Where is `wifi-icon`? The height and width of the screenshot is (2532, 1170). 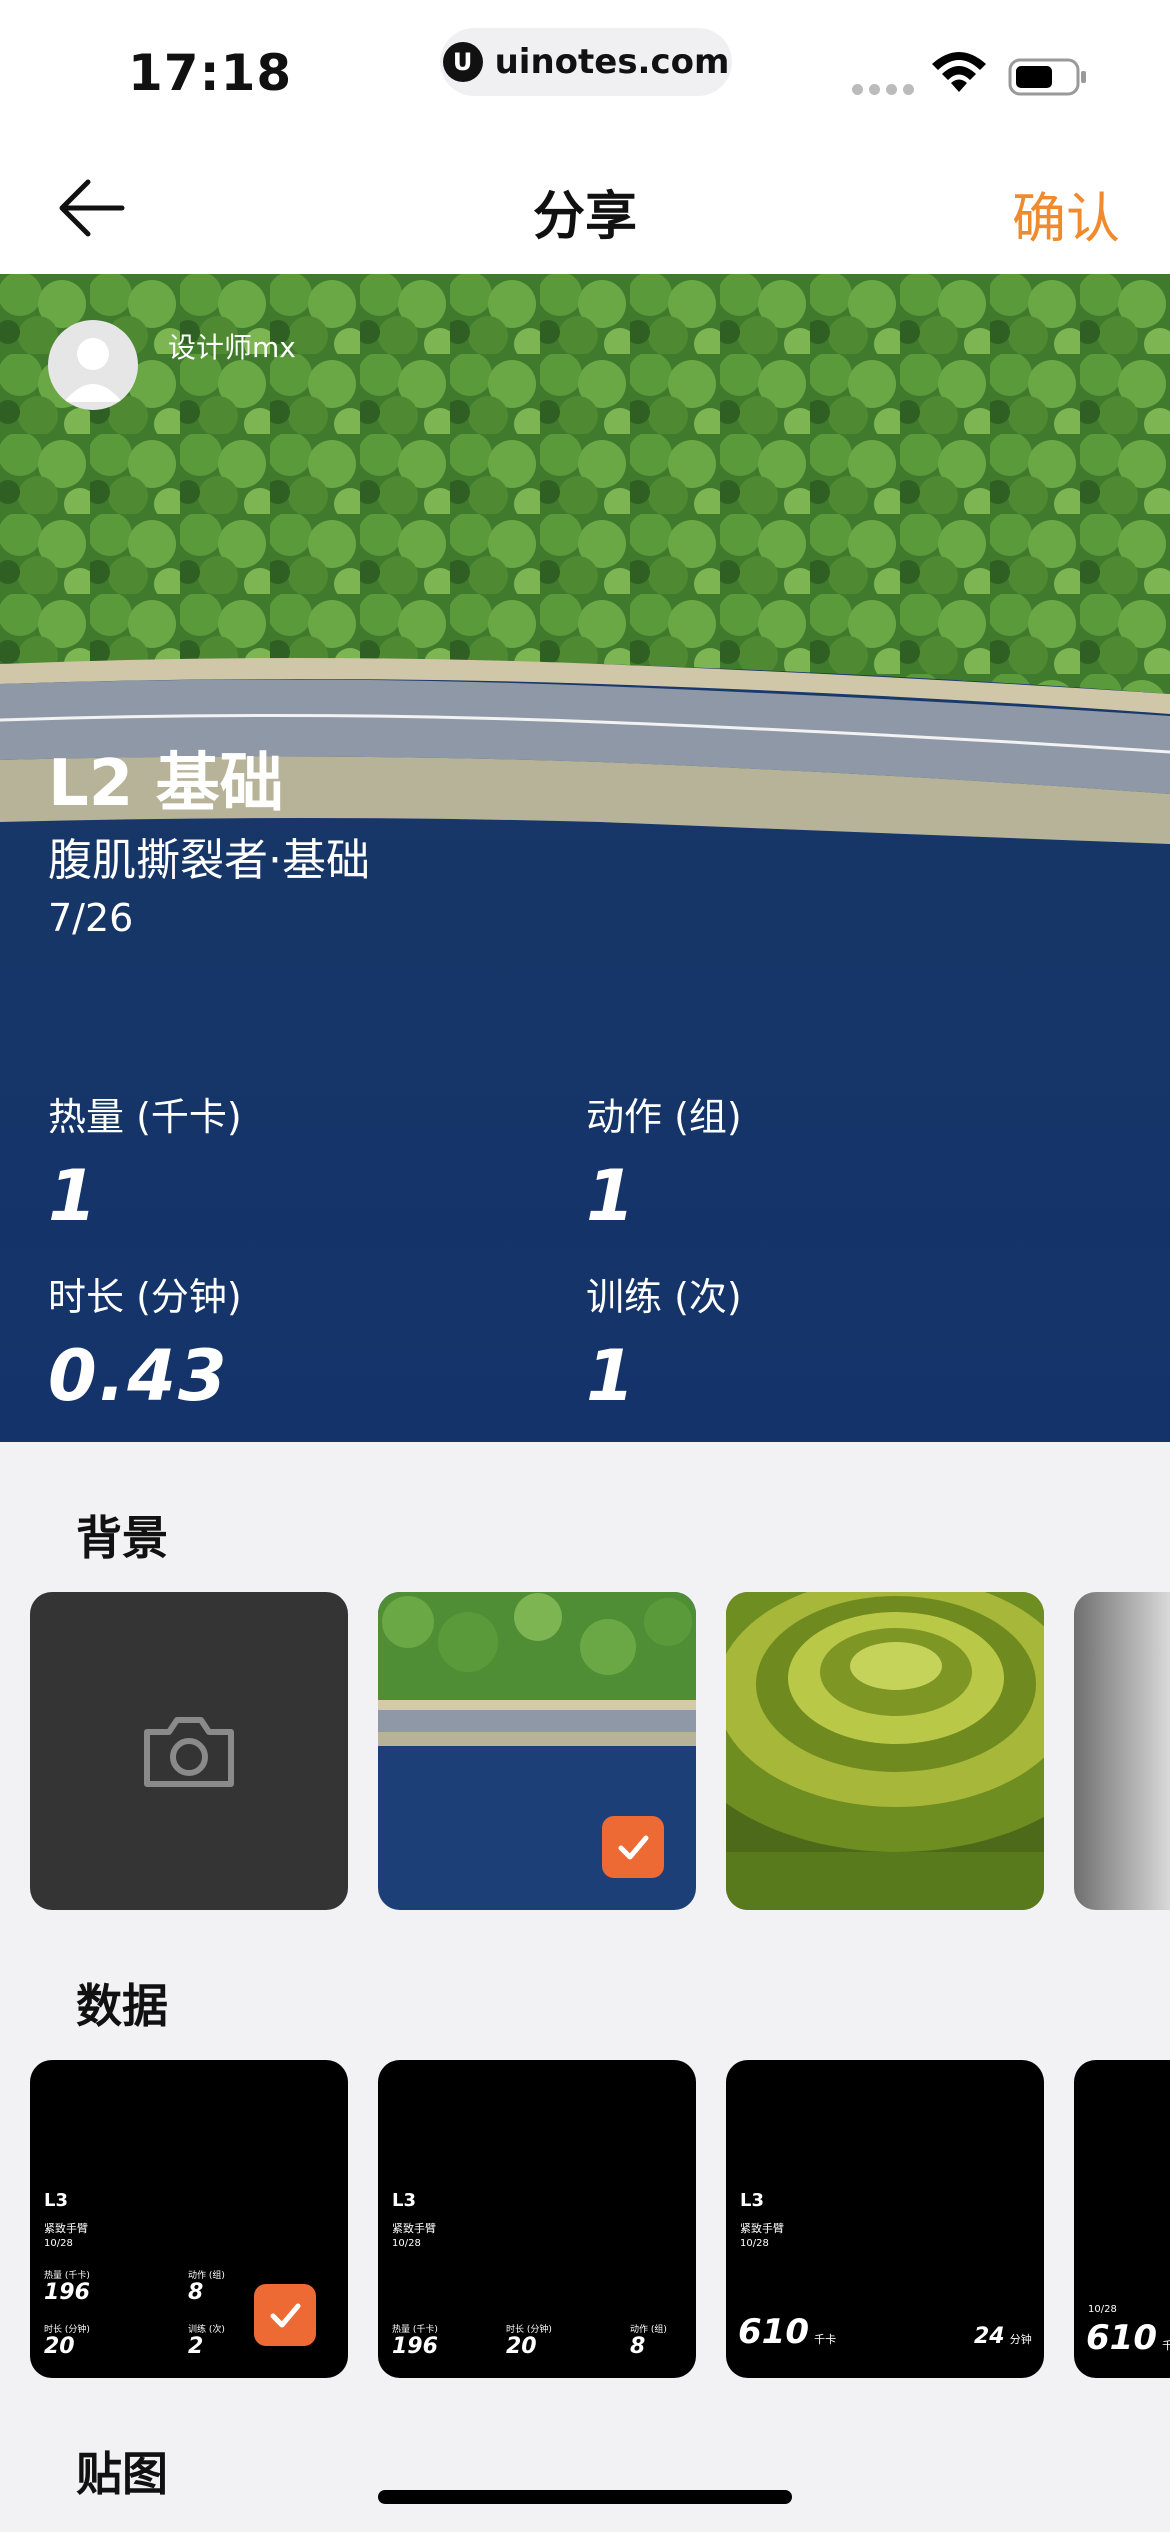
wifi-icon is located at coordinates (959, 72).